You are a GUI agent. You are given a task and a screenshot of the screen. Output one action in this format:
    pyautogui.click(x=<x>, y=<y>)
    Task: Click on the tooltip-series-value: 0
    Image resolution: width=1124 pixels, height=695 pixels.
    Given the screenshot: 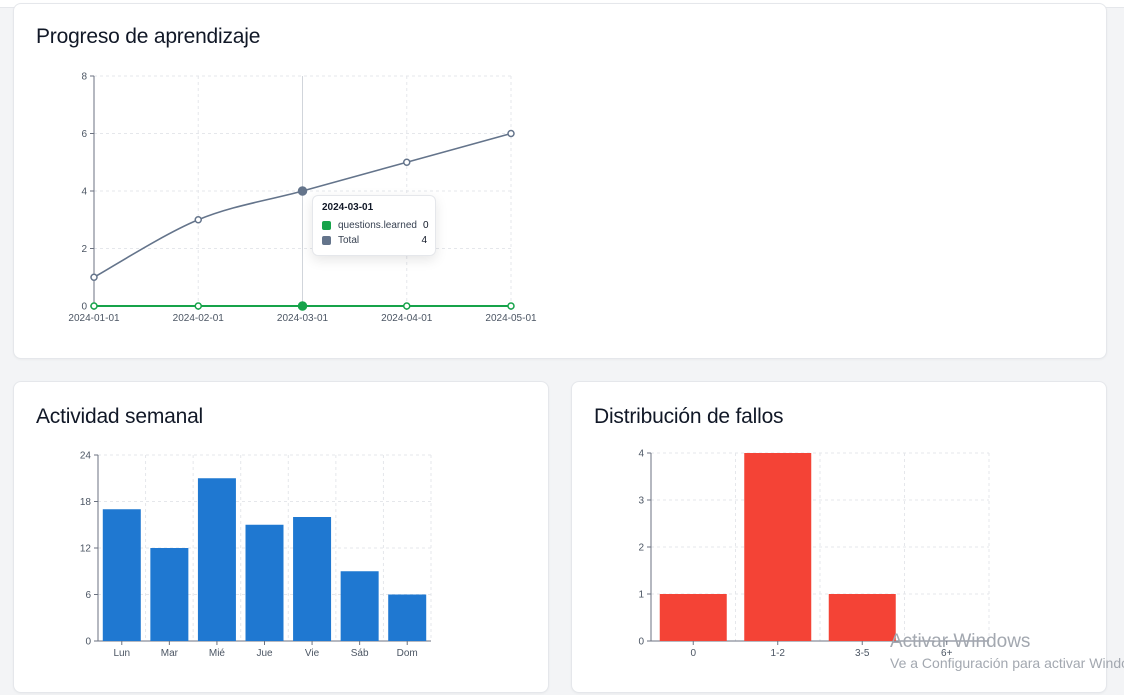 What is the action you would take?
    pyautogui.click(x=425, y=225)
    